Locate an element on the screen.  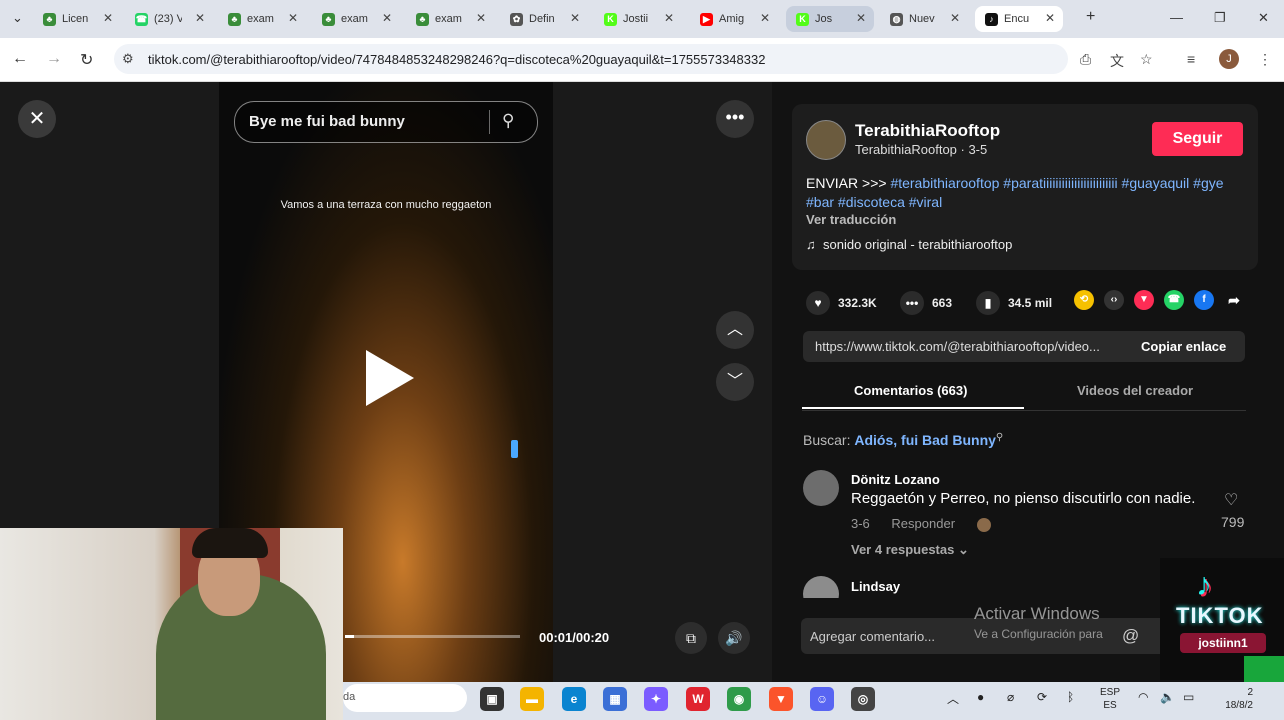
hashtag-link: #discoteca is located at coordinates (871, 202).